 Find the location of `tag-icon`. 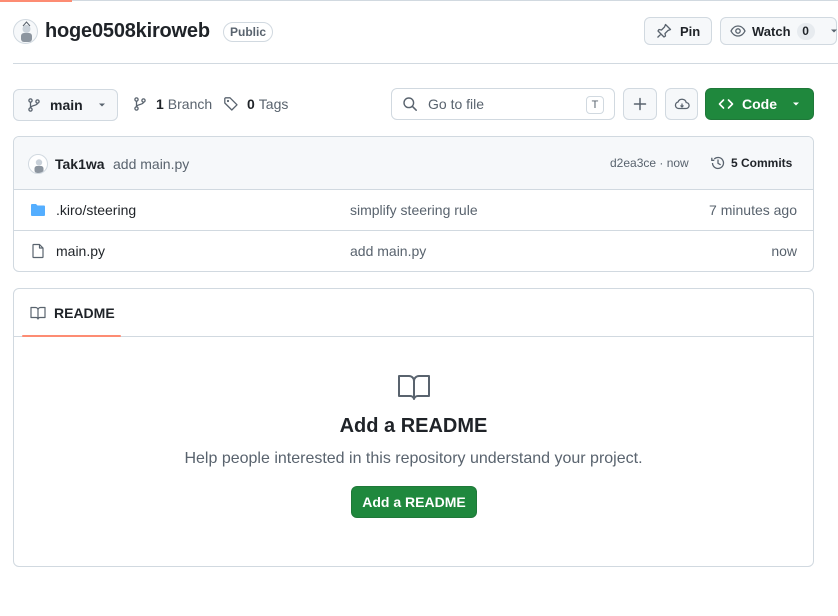

tag-icon is located at coordinates (231, 104).